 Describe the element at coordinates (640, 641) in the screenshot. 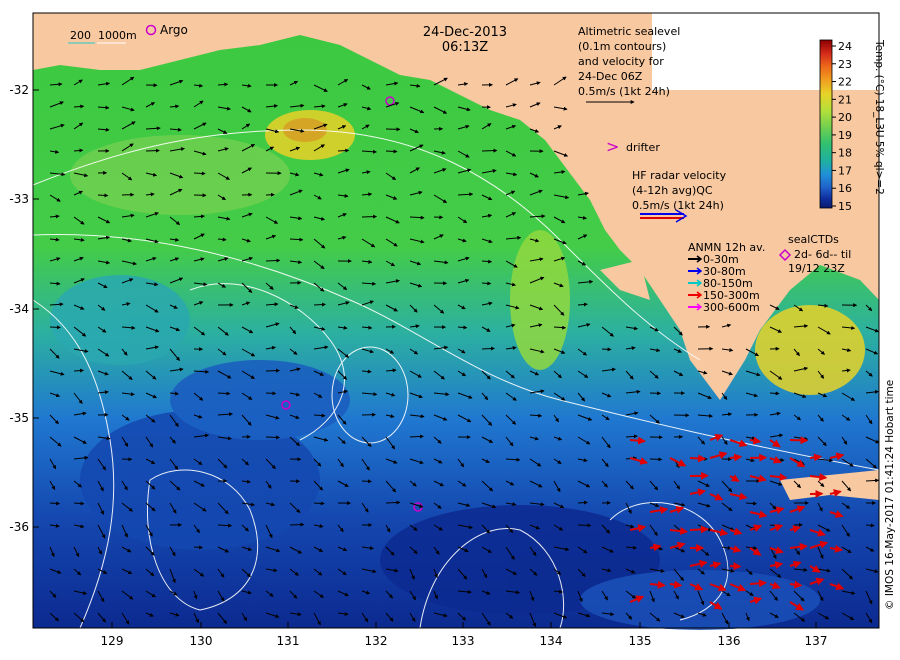

I see `x-tick-label: 135` at that location.